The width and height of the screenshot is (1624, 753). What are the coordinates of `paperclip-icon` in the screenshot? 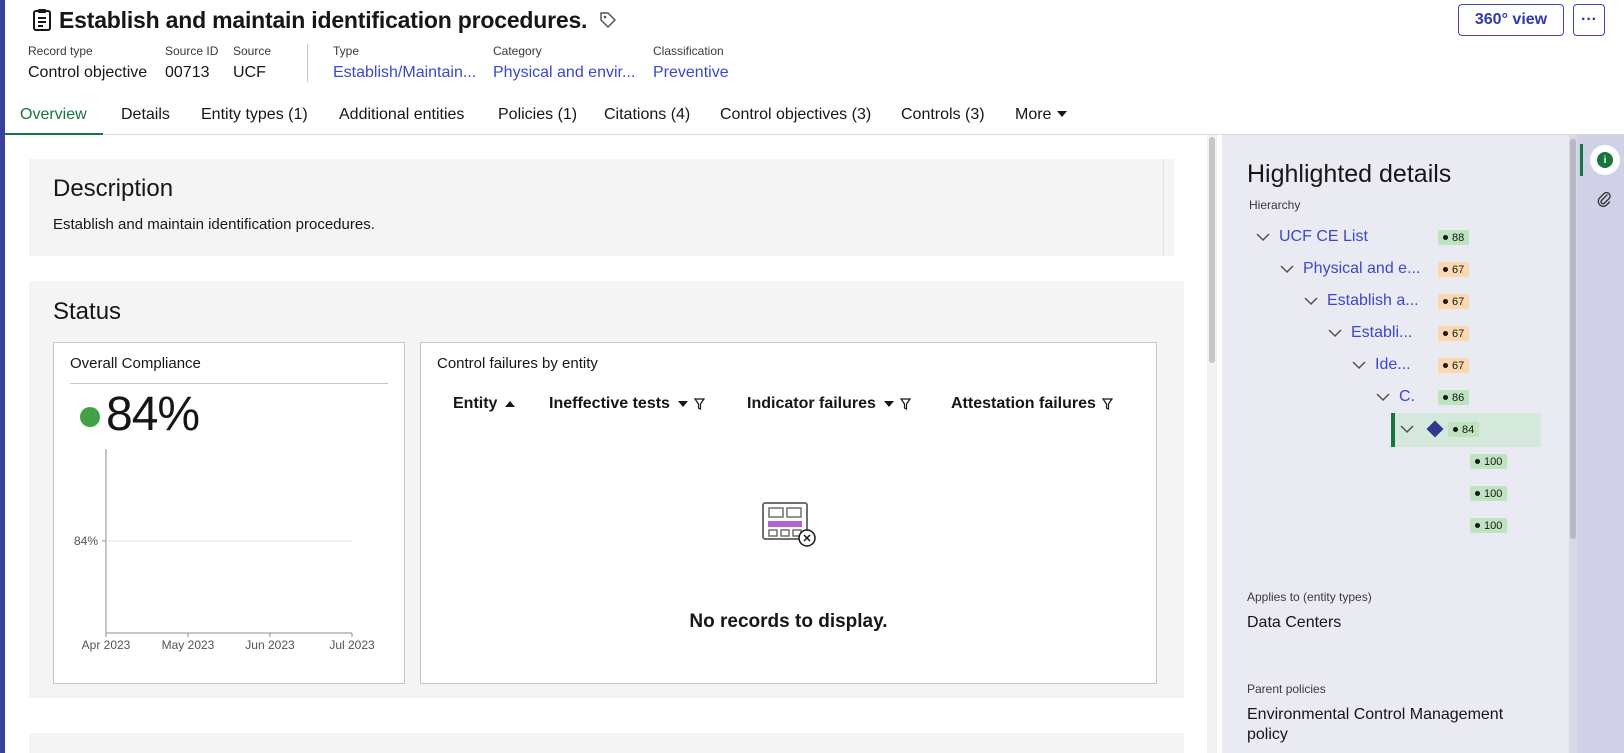 It's located at (1604, 199).